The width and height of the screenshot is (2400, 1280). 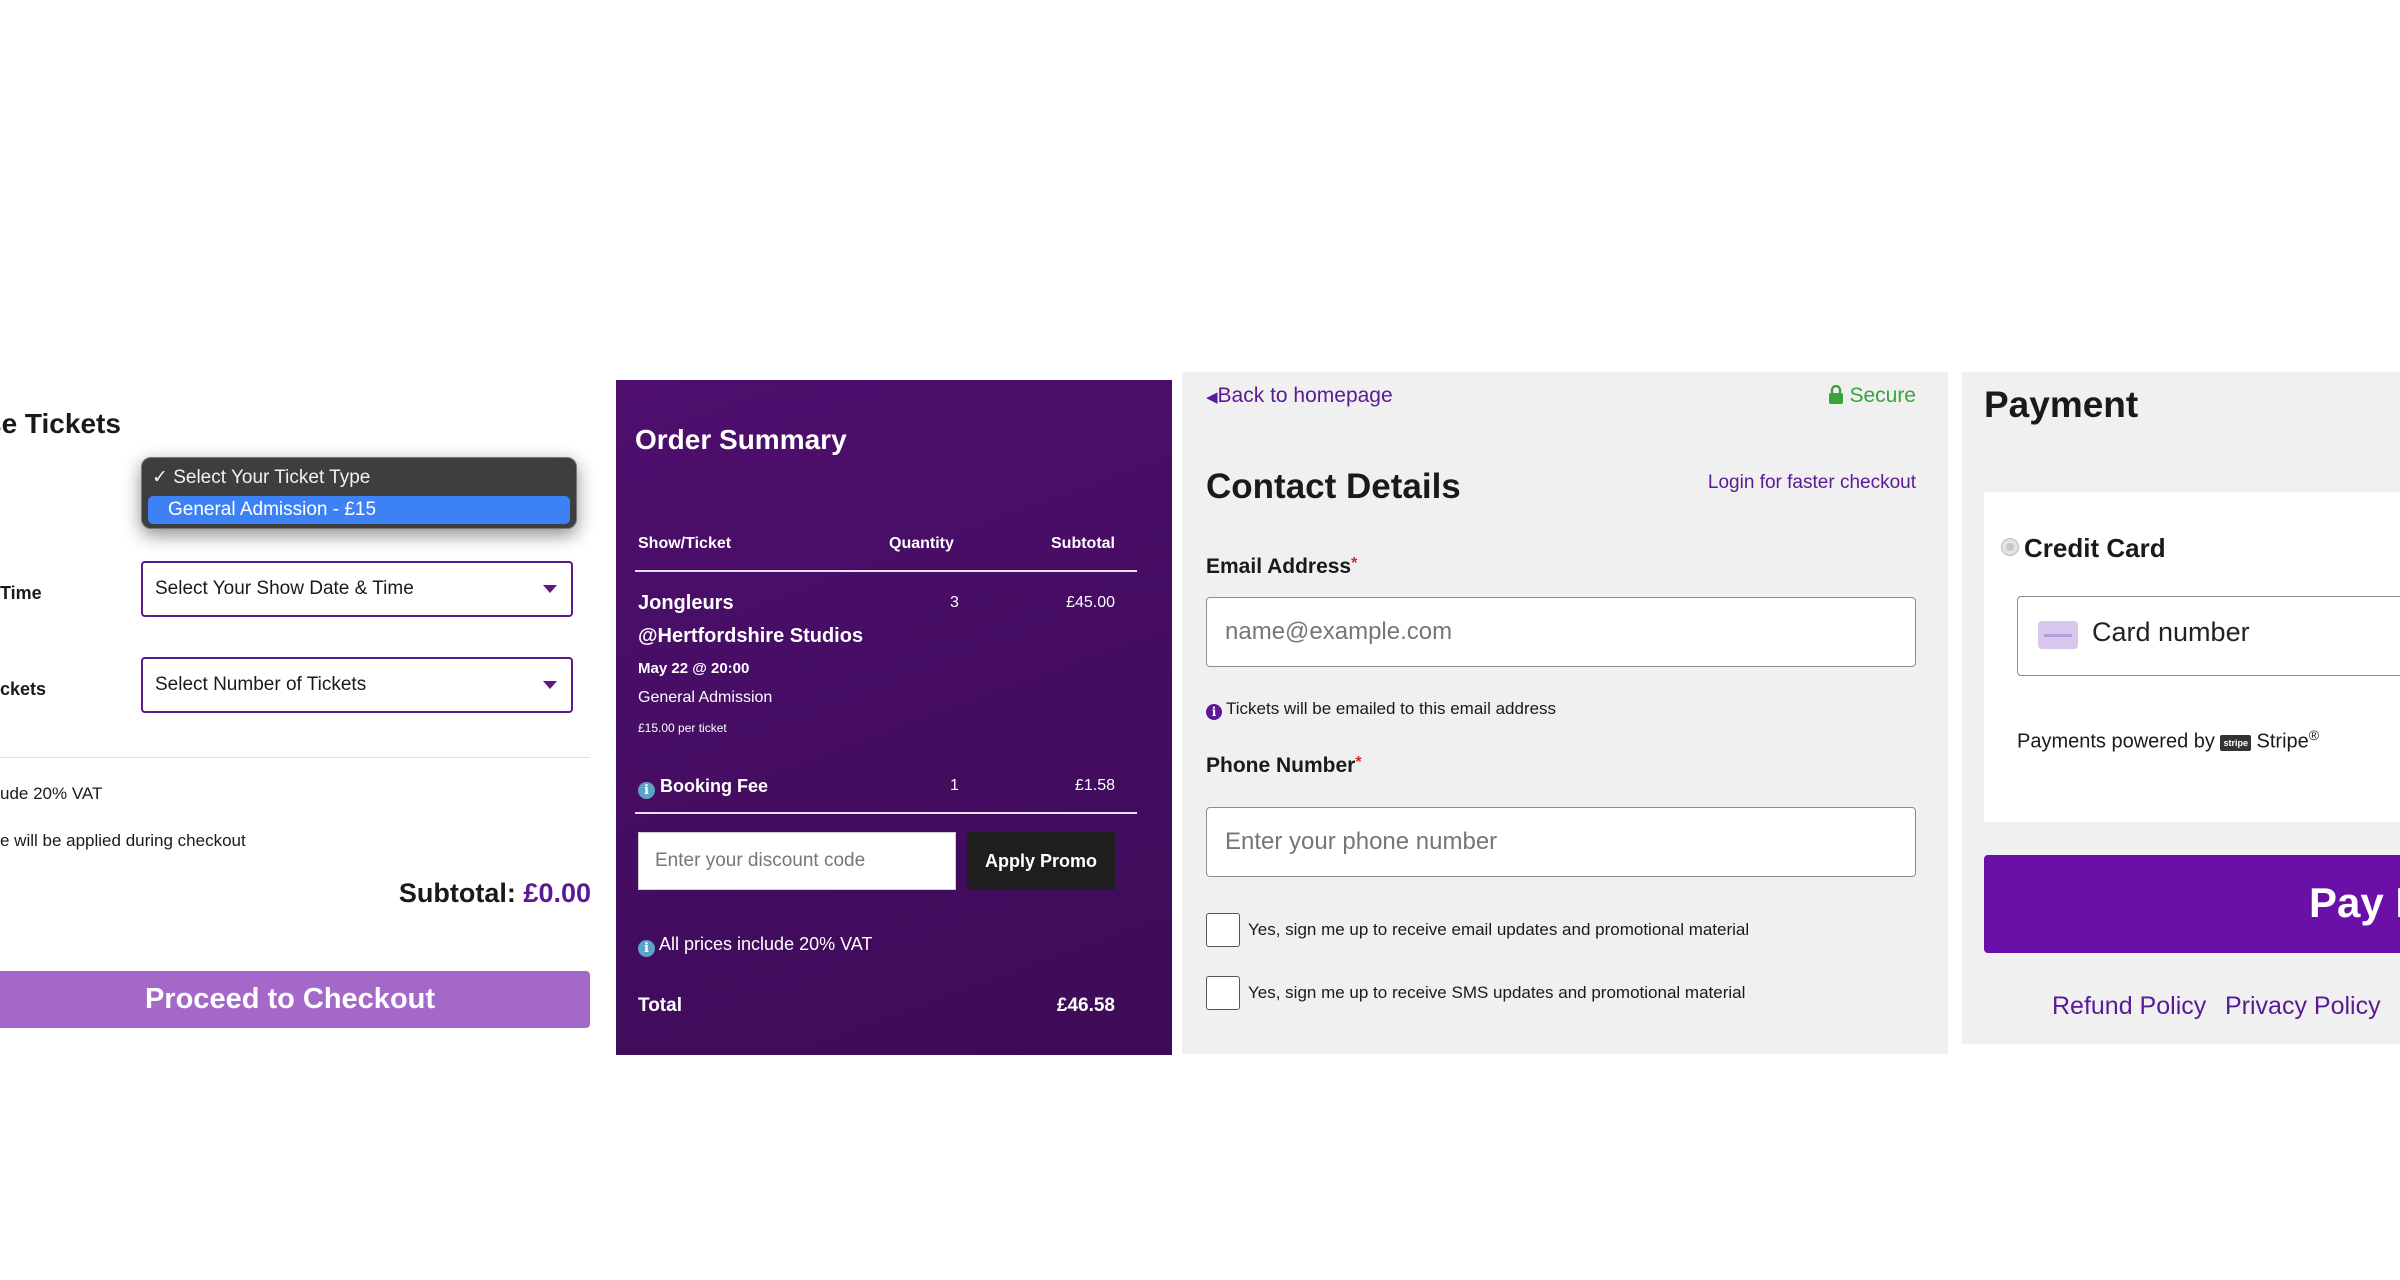 I want to click on contact-details-title: Contact Details, so click(x=1333, y=486).